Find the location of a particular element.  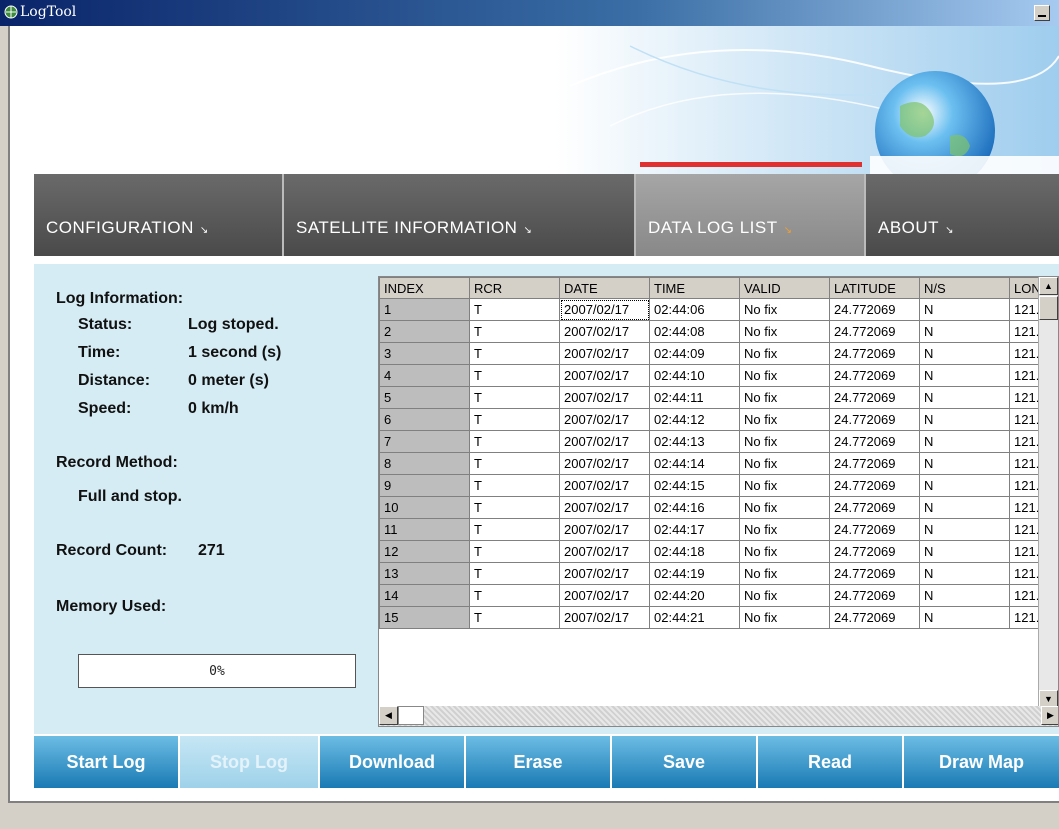

table-cell: 02:44:06 is located at coordinates (694, 309).